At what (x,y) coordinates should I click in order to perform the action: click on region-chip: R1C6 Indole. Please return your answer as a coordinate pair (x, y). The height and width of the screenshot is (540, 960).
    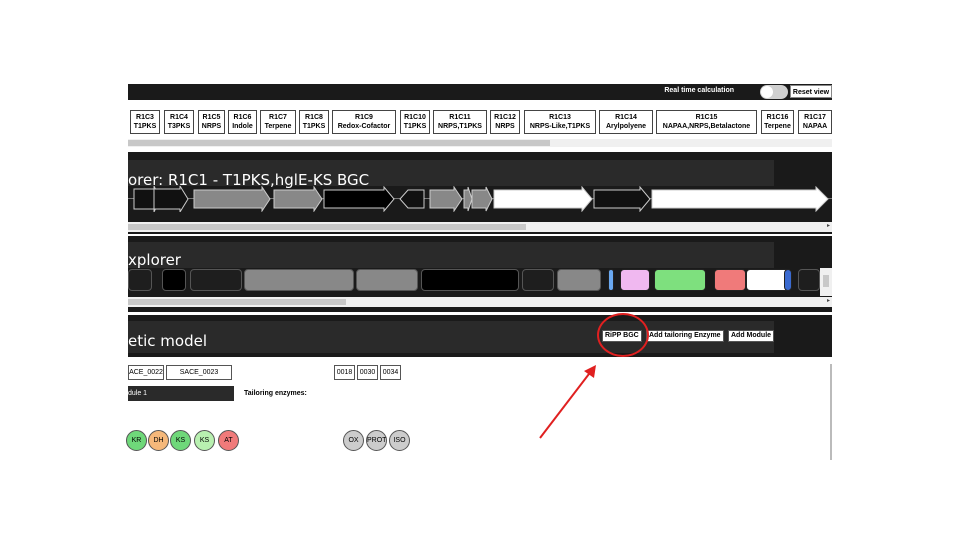
    Looking at the image, I should click on (242, 122).